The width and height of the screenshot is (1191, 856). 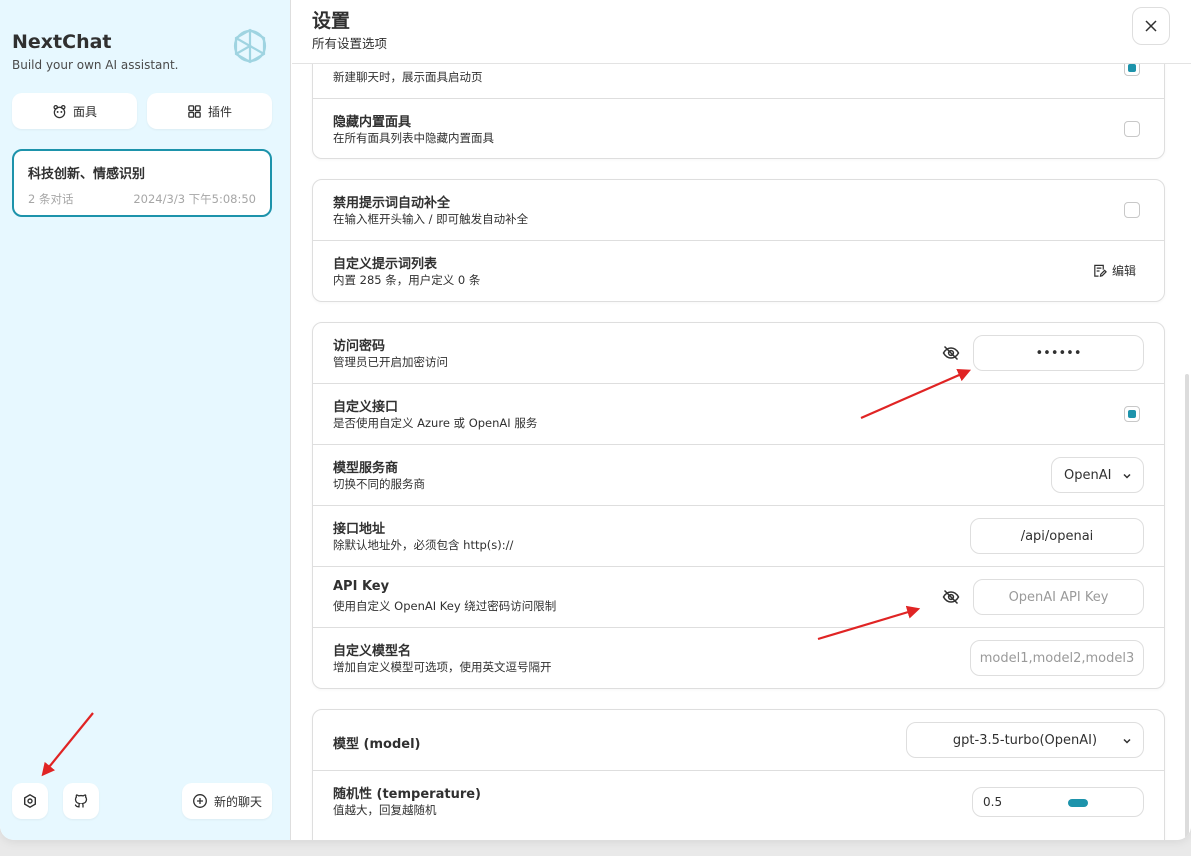 I want to click on settings-header: 设置 所有设置选项, so click(x=741, y=32).